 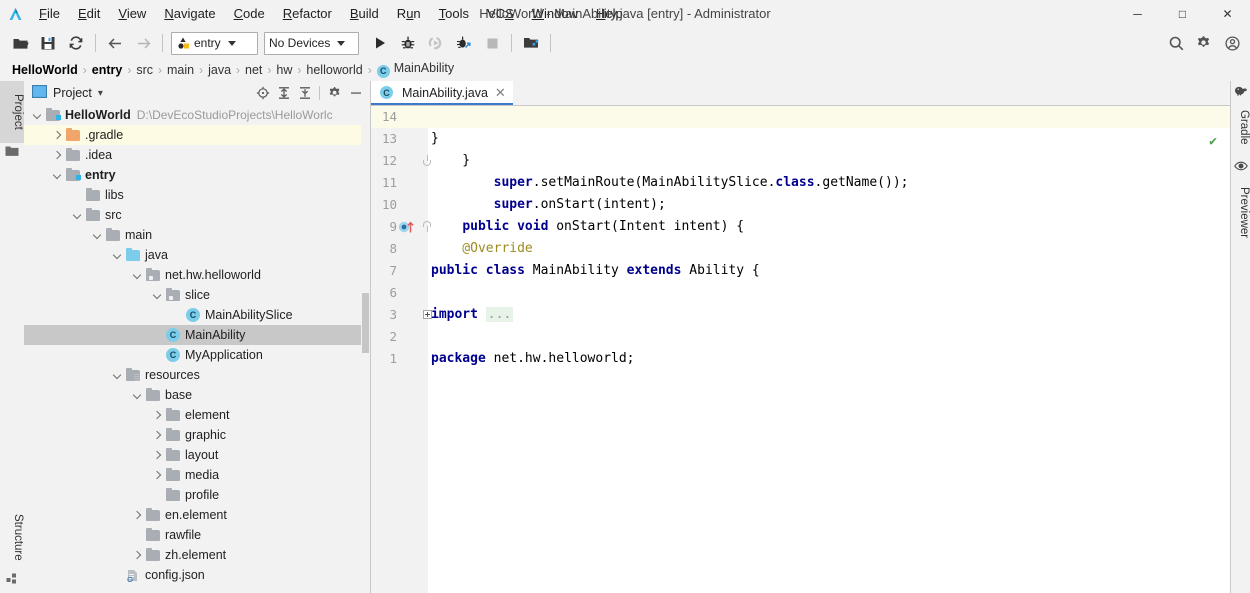 What do you see at coordinates (49, 14) in the screenshot?
I see `menu-file: File` at bounding box center [49, 14].